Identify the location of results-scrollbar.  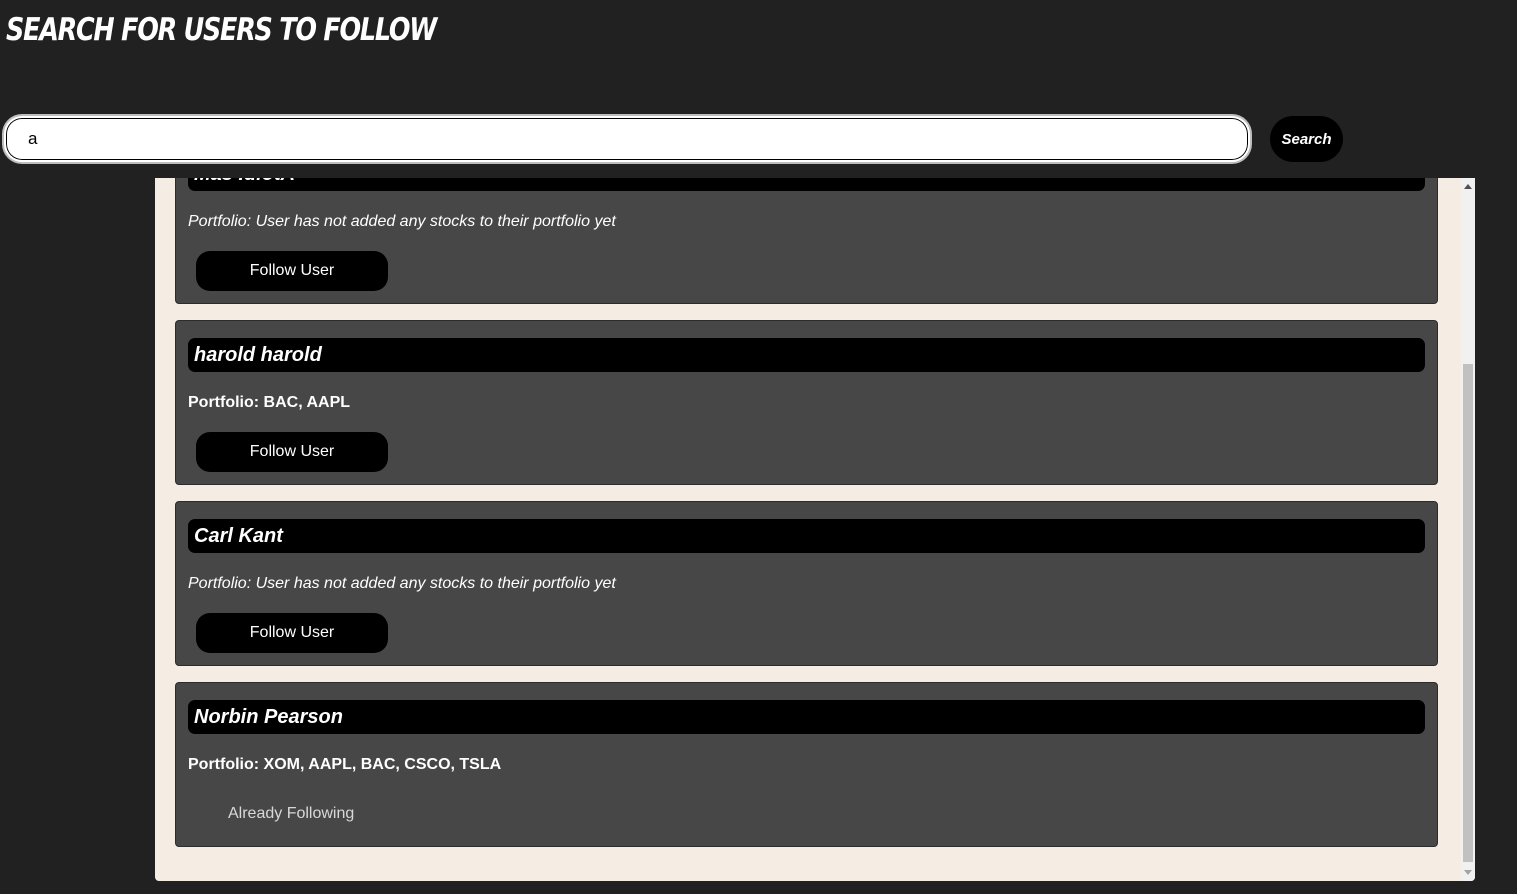
(1468, 529).